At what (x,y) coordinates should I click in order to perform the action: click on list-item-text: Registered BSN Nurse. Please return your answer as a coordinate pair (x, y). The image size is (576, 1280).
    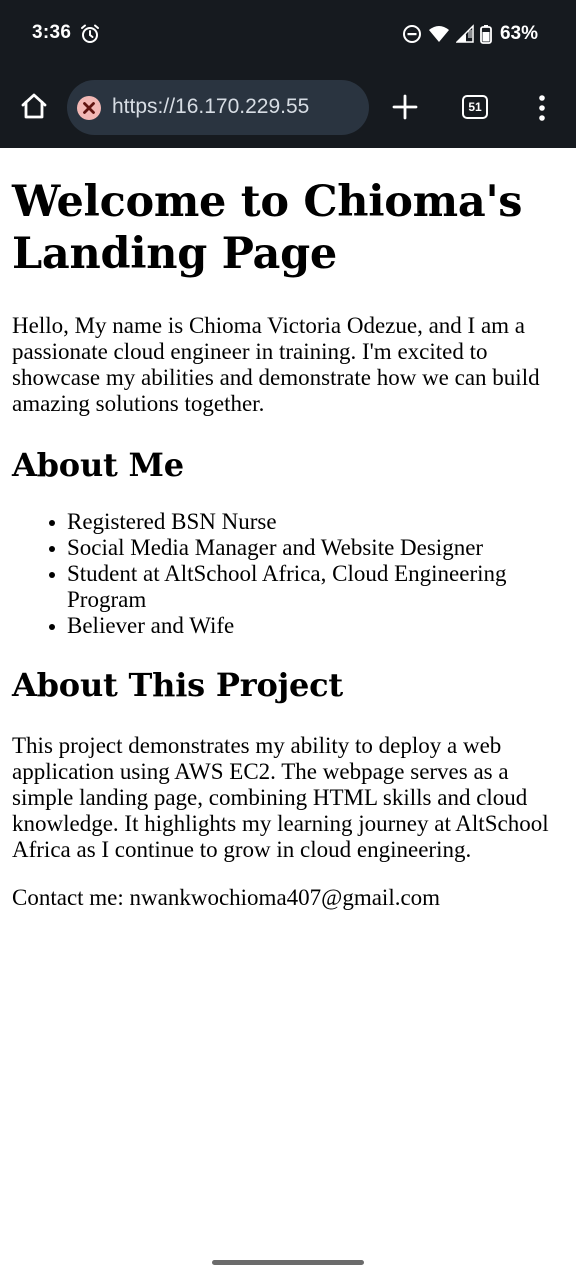
    Looking at the image, I should click on (172, 521).